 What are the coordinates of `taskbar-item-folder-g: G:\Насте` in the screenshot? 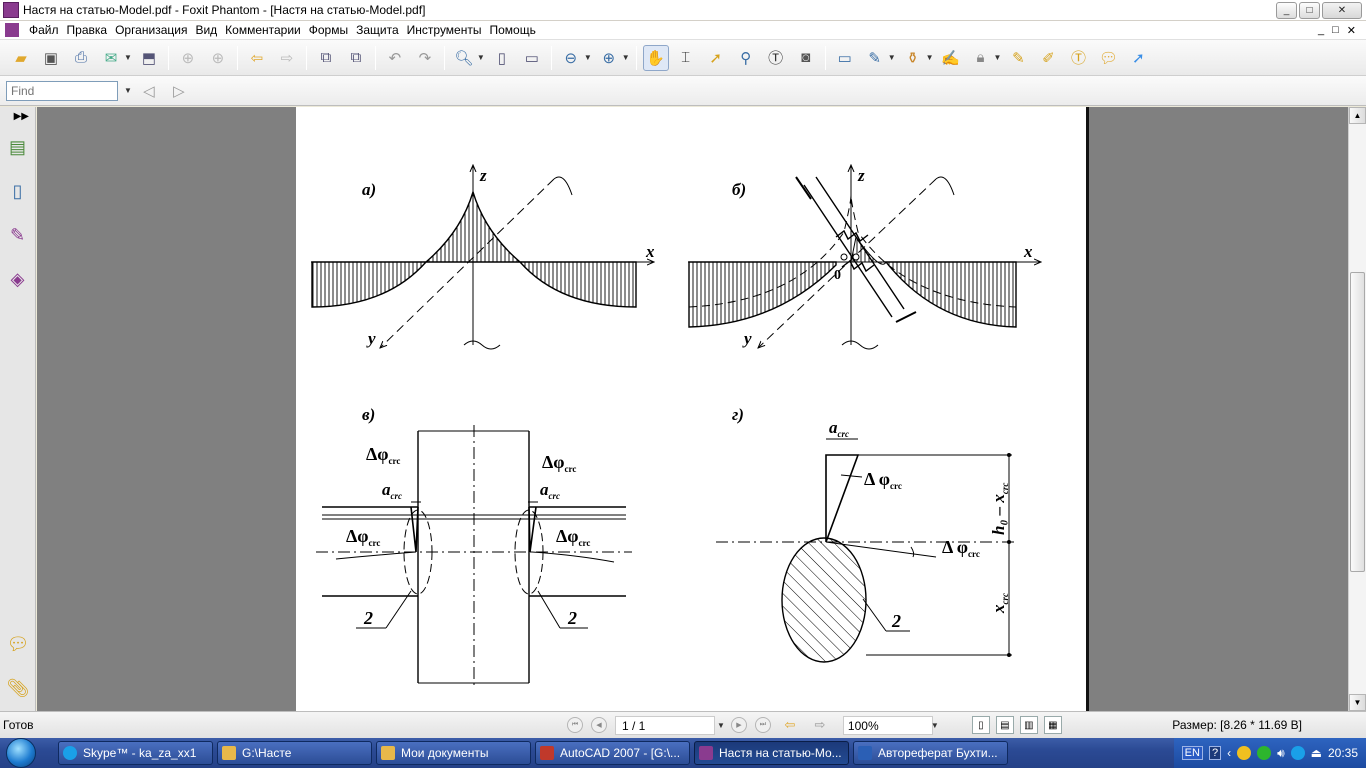 It's located at (294, 753).